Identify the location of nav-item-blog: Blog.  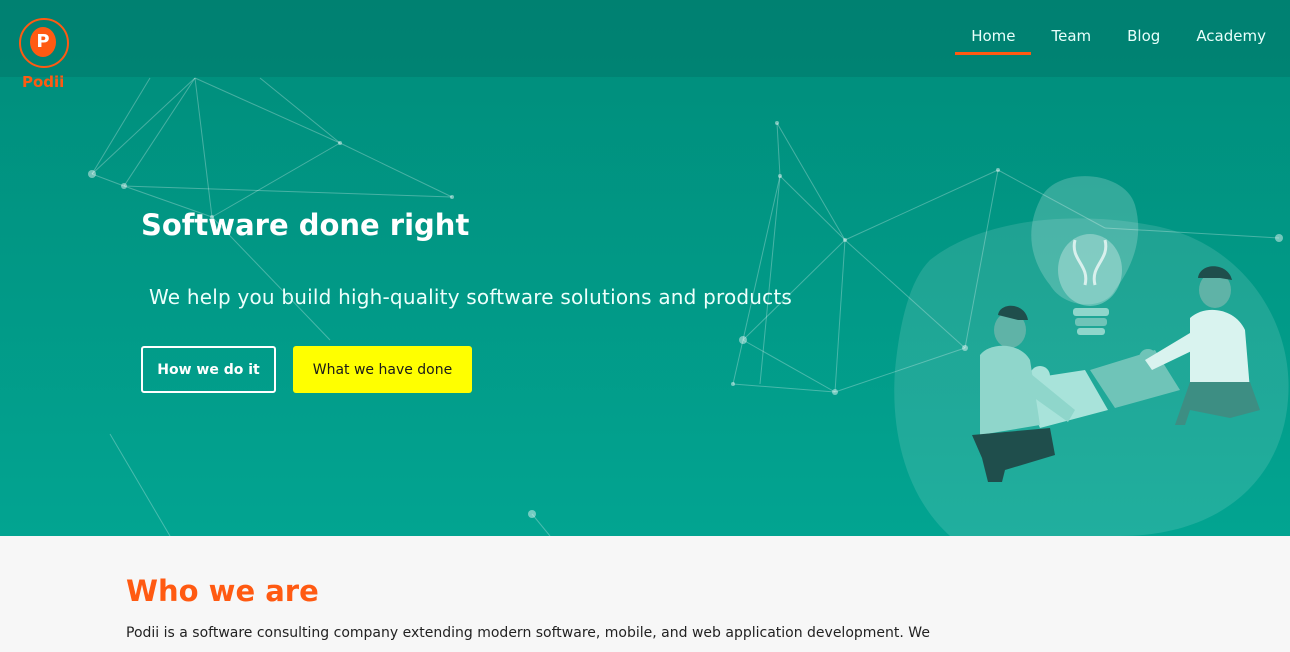
(1143, 36).